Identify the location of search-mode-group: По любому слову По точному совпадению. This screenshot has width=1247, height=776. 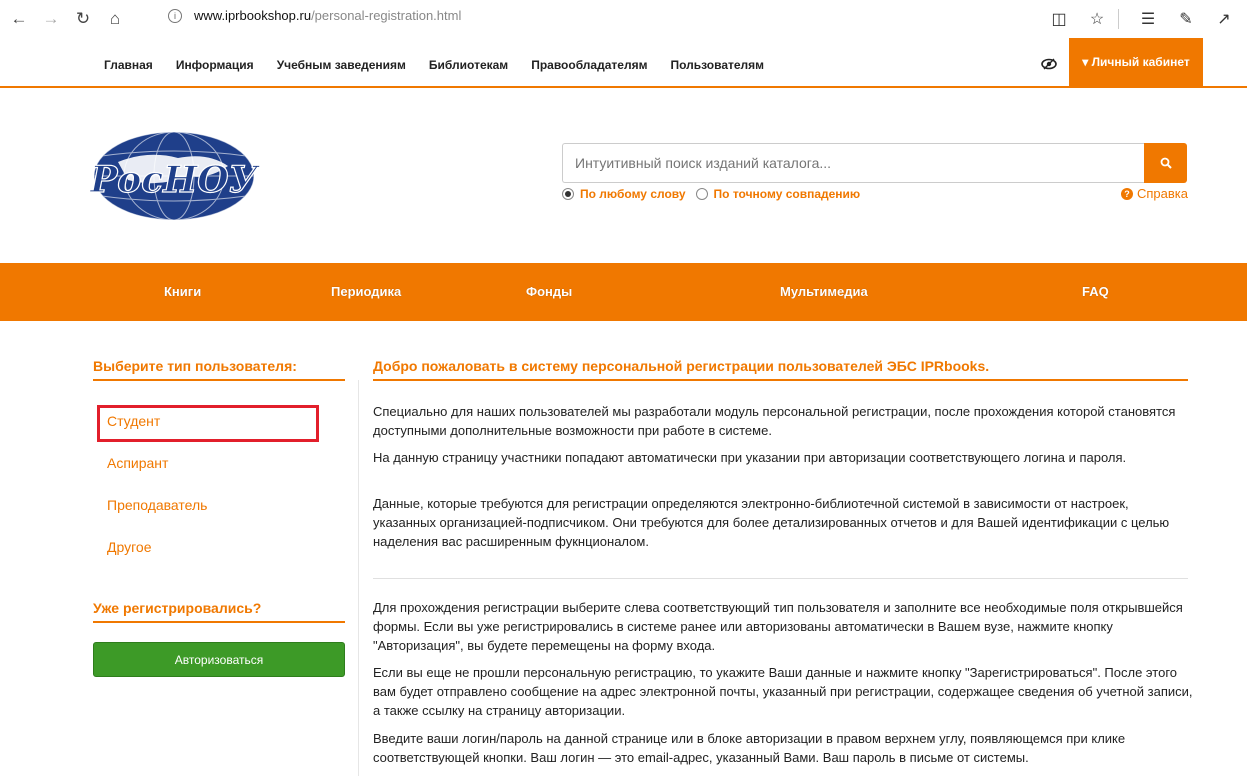
(716, 194).